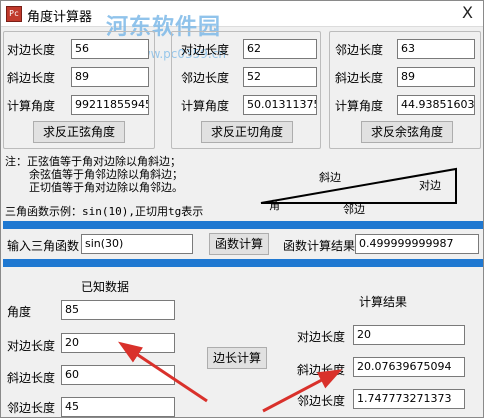 Image resolution: width=484 pixels, height=418 pixels. Describe the element at coordinates (230, 377) in the screenshot. I see `annotation-arrows` at that location.